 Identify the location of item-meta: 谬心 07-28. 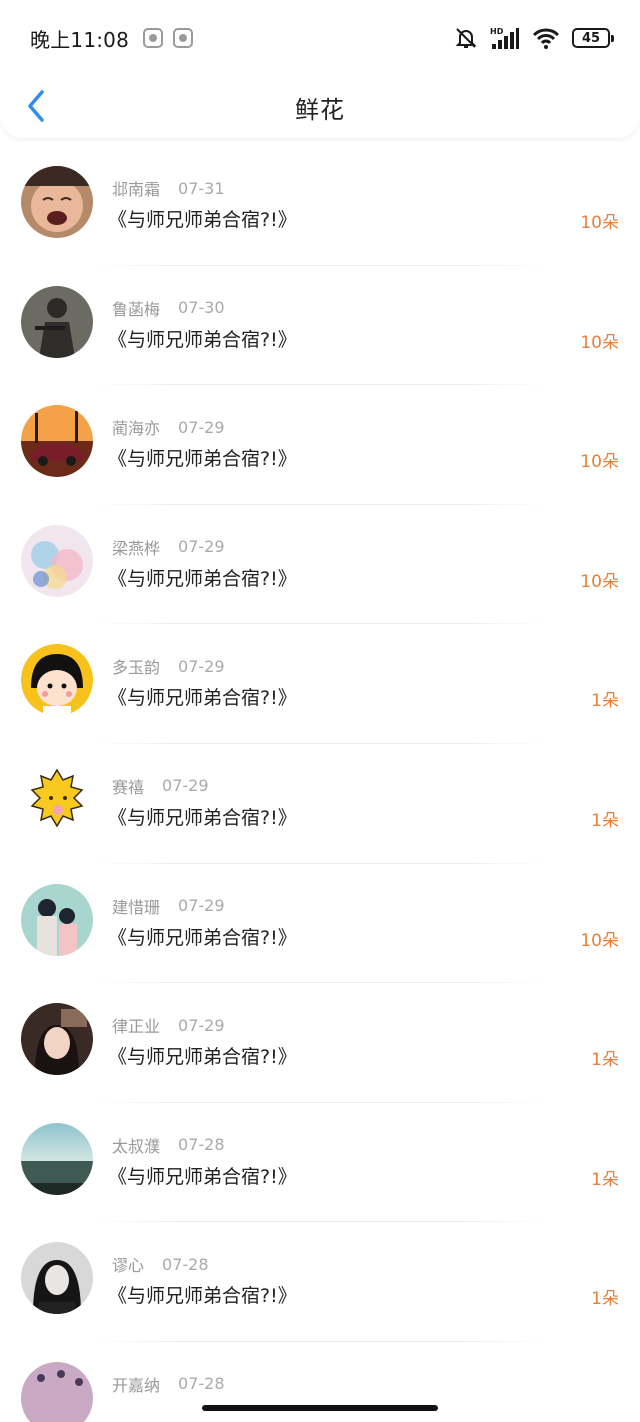
(160, 1264).